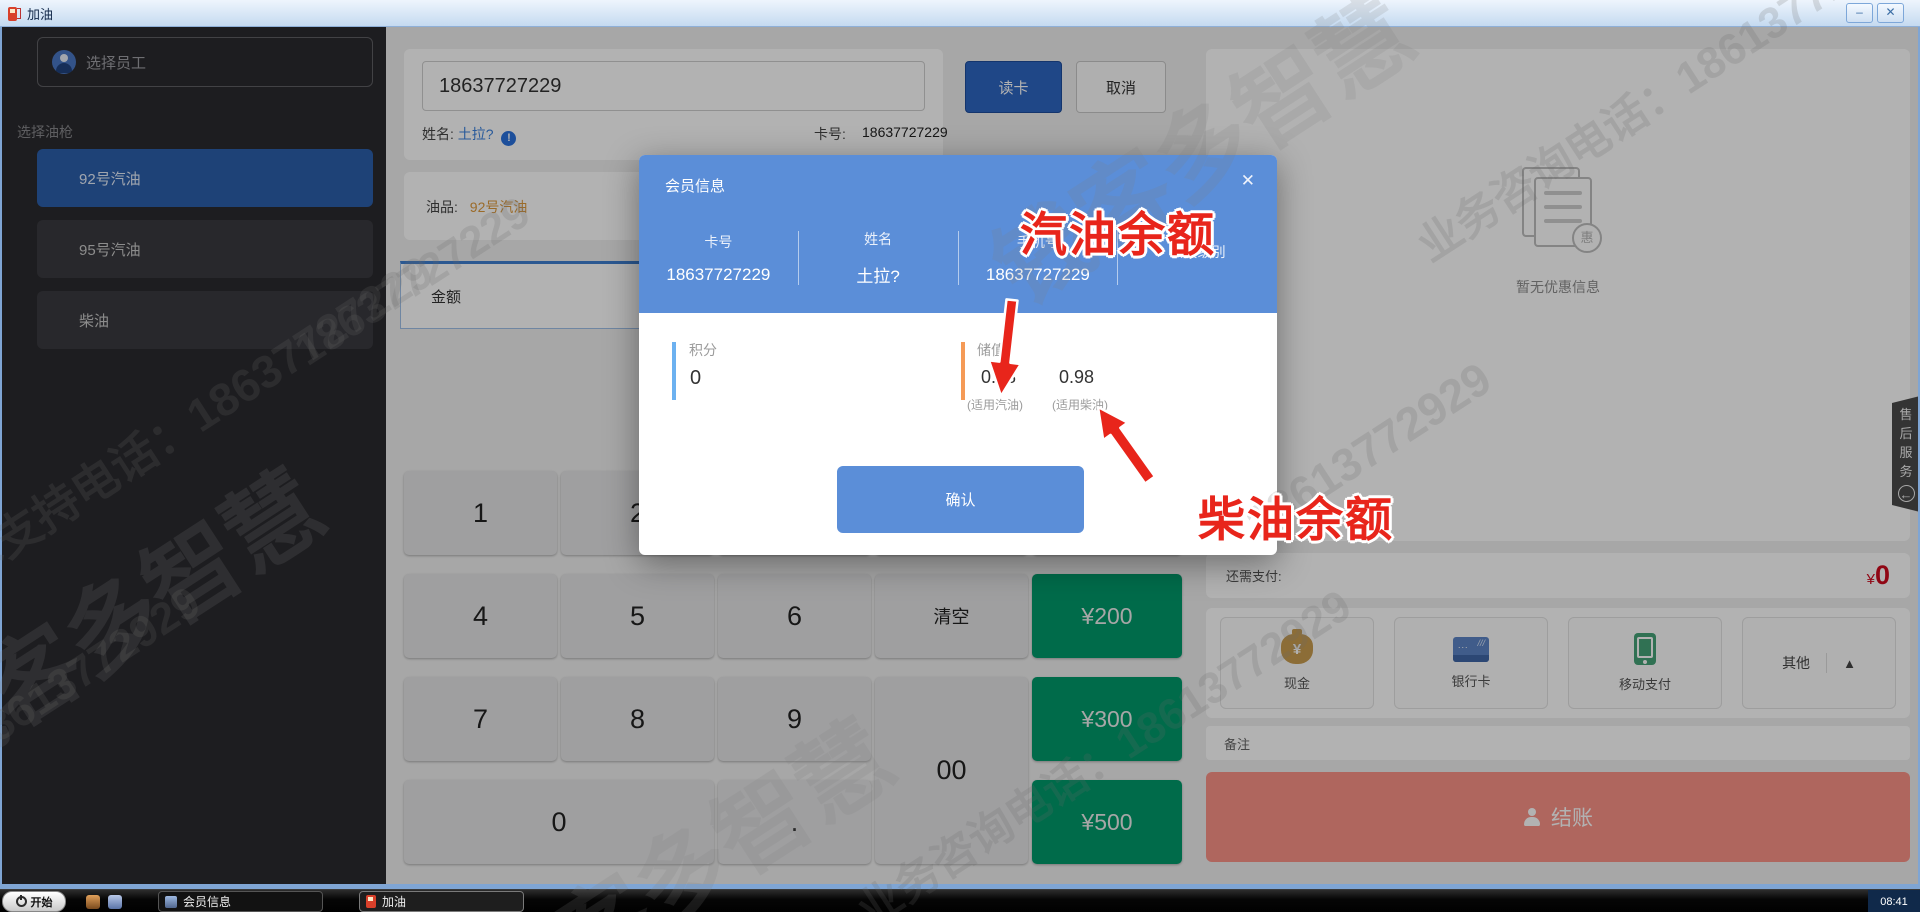 The width and height of the screenshot is (1920, 912). Describe the element at coordinates (718, 258) in the screenshot. I see `modal-col-cardno: 卡号 18637727229` at that location.